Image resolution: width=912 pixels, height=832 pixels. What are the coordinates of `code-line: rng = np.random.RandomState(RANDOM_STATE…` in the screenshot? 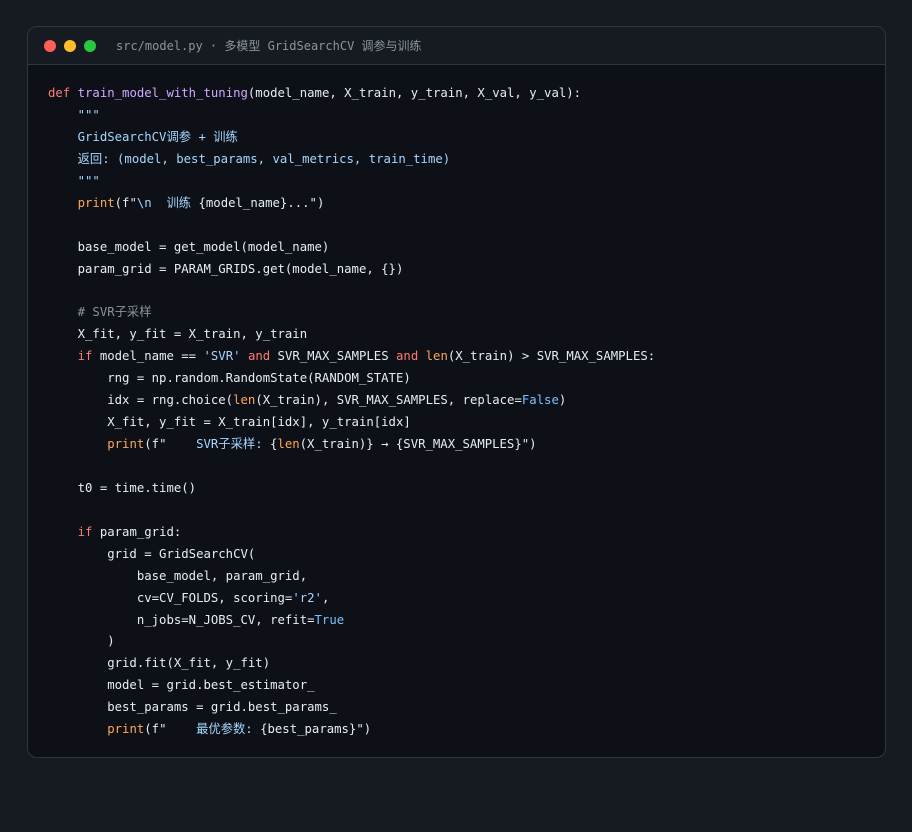 It's located at (351, 379).